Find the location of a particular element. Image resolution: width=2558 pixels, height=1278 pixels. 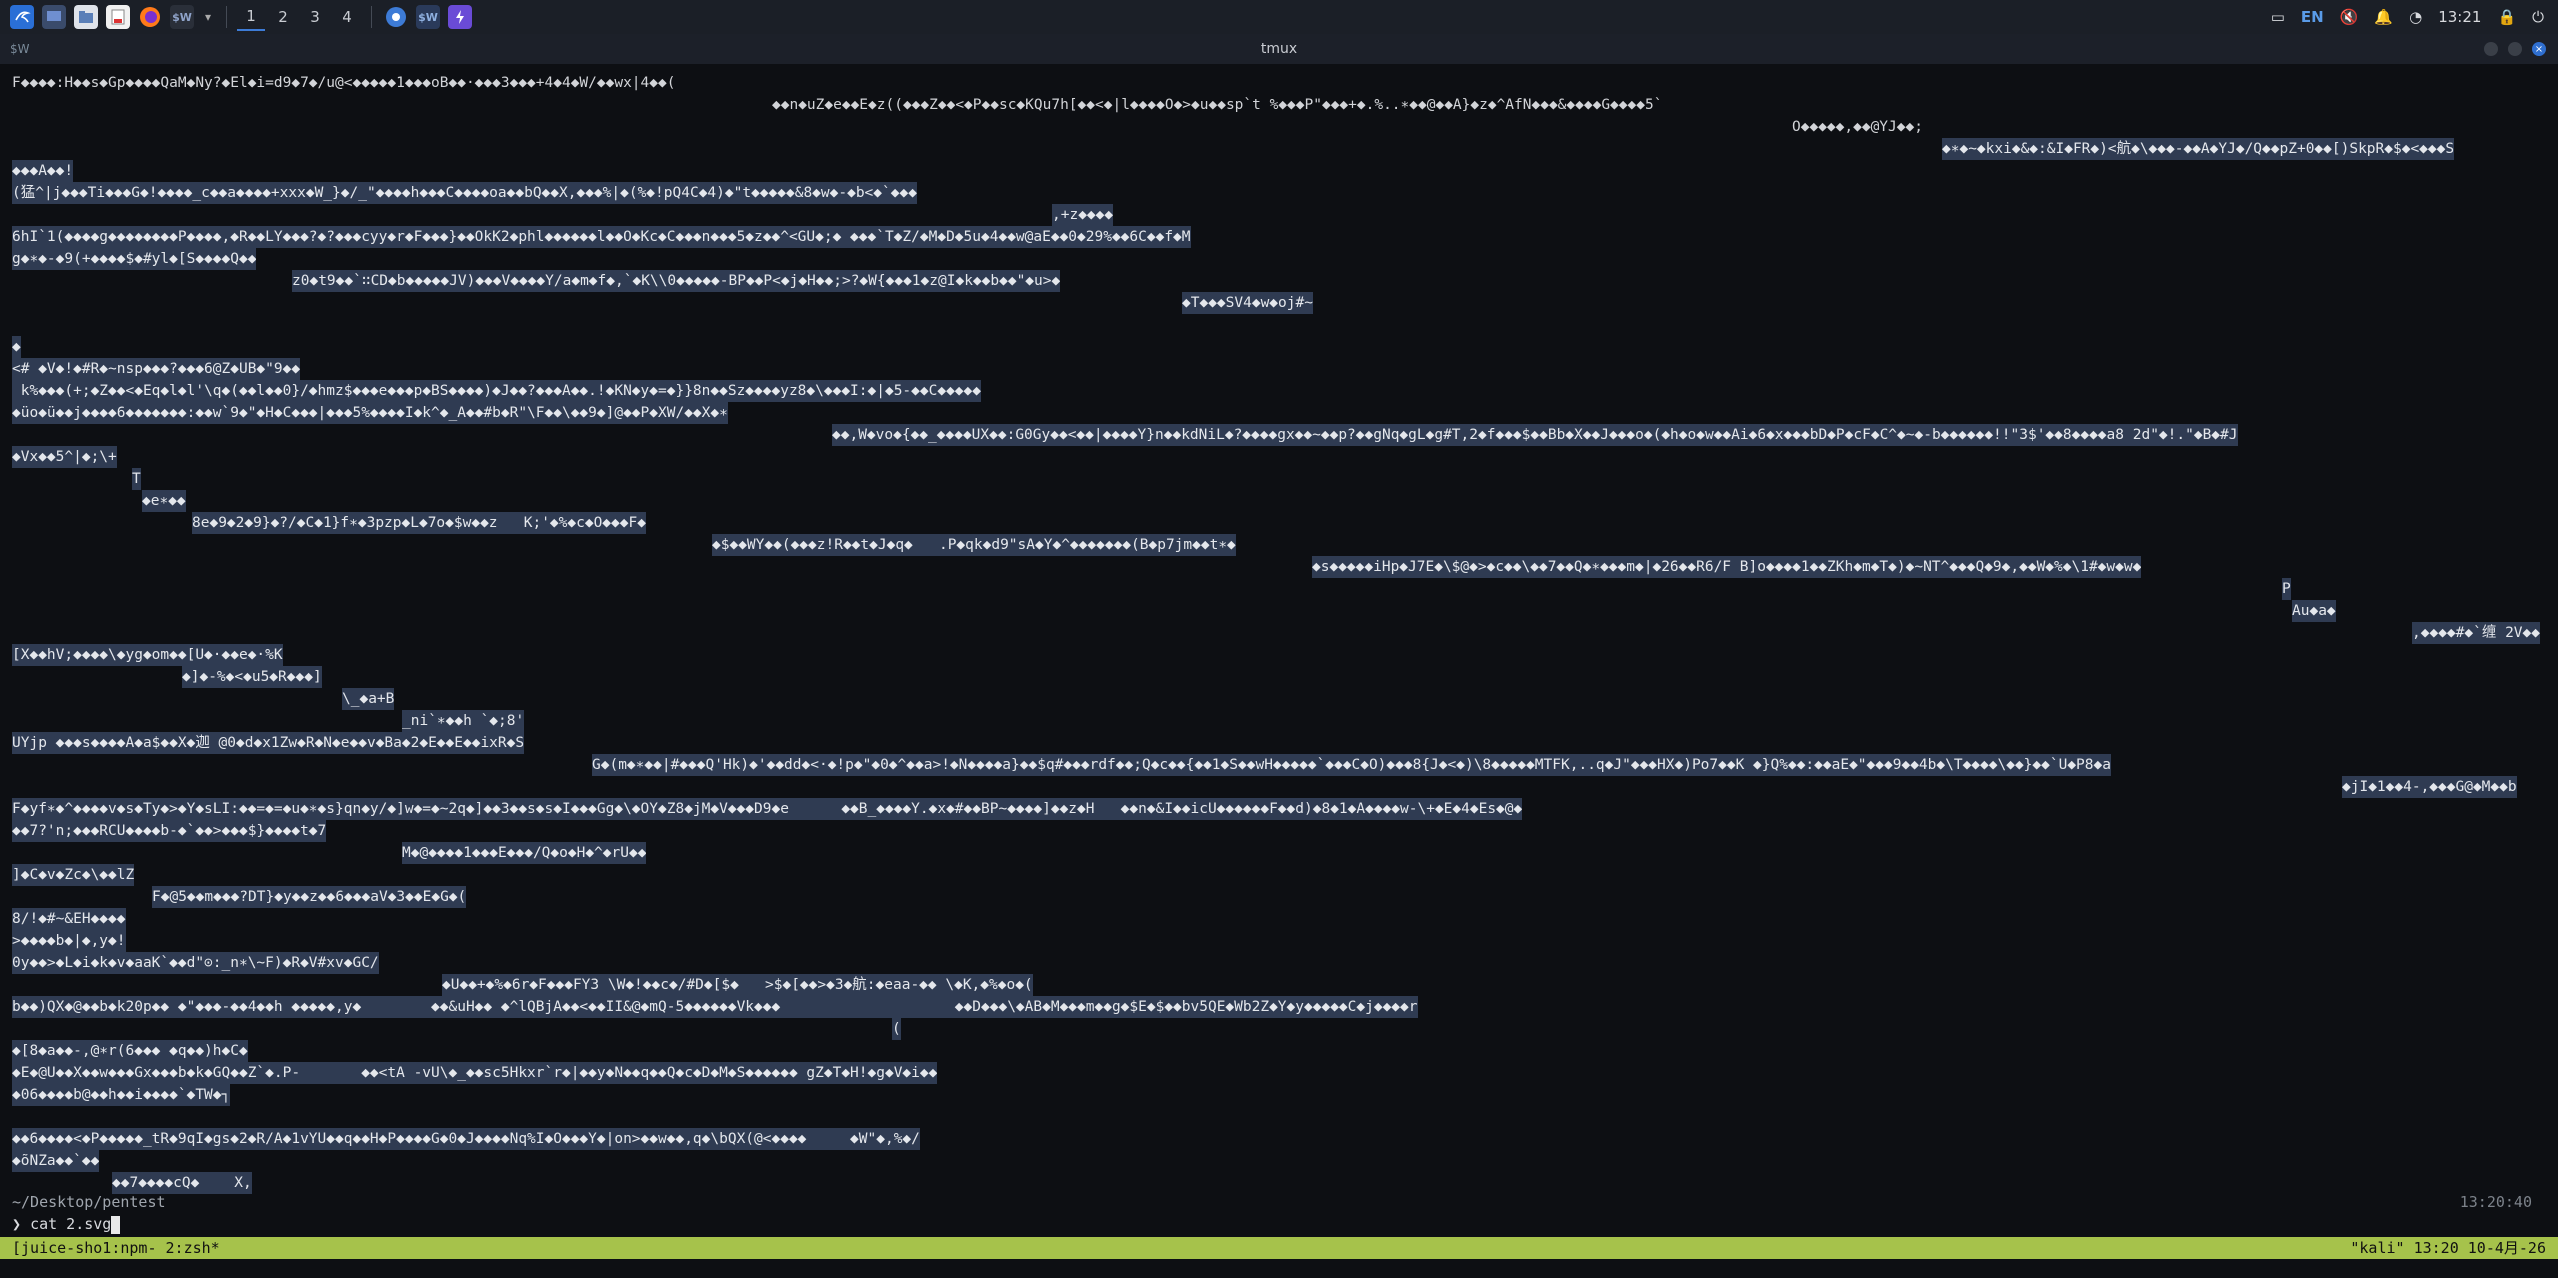

terminal-line: ◆[8◆a◆◆-,@∗r(6◆◆◆ ◆q◆◆)h◆C◆ is located at coordinates (130, 1051).